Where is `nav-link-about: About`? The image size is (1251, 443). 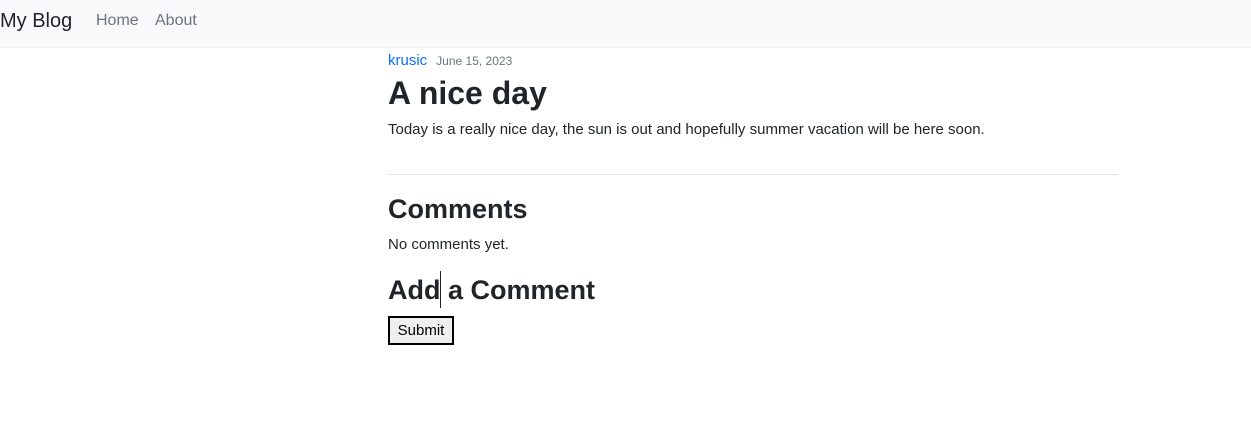 nav-link-about: About is located at coordinates (176, 21).